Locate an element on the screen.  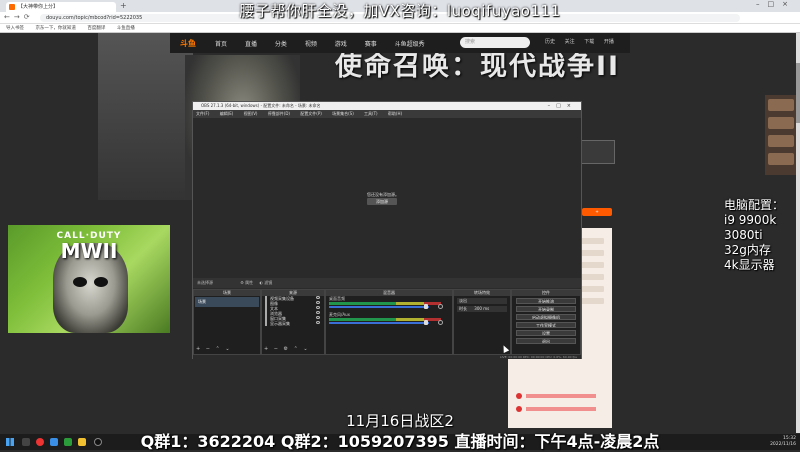
obs-menu-item: 编辑(E) is located at coordinates (227, 113).